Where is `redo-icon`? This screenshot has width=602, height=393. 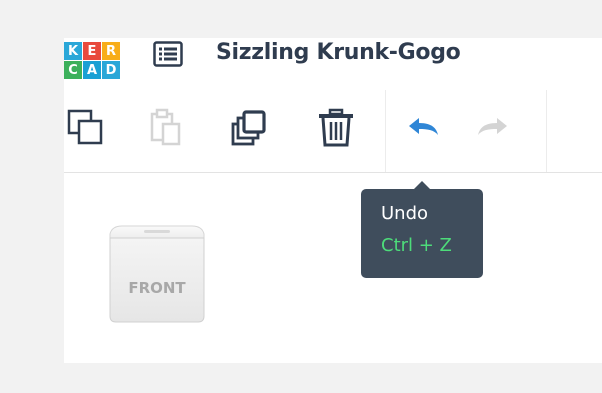 redo-icon is located at coordinates (492, 126).